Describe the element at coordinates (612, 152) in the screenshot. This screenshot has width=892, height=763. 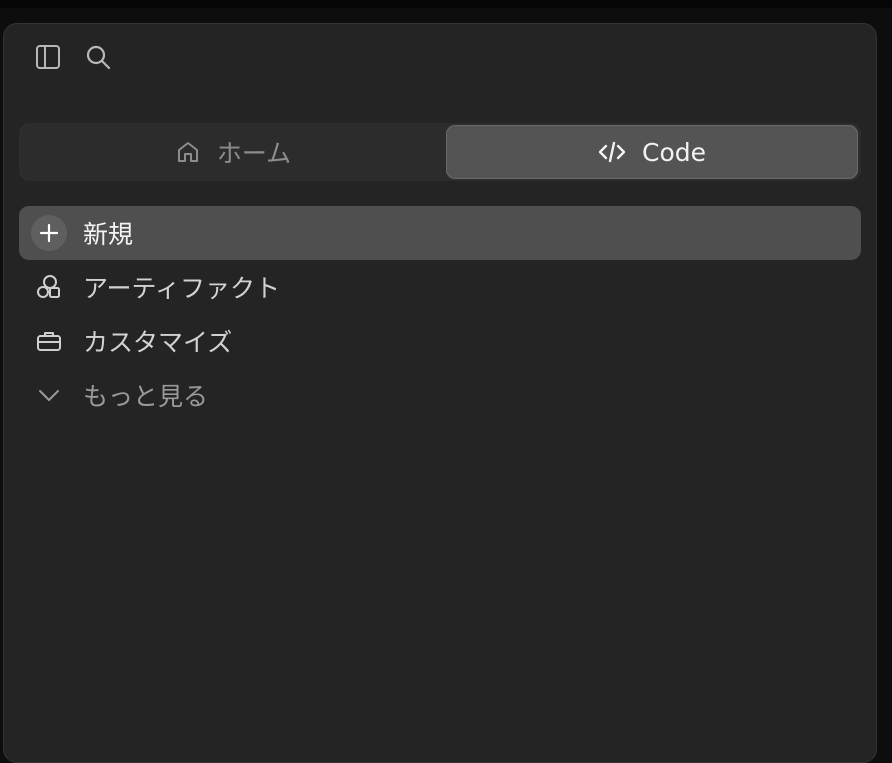
I see `code-icon` at that location.